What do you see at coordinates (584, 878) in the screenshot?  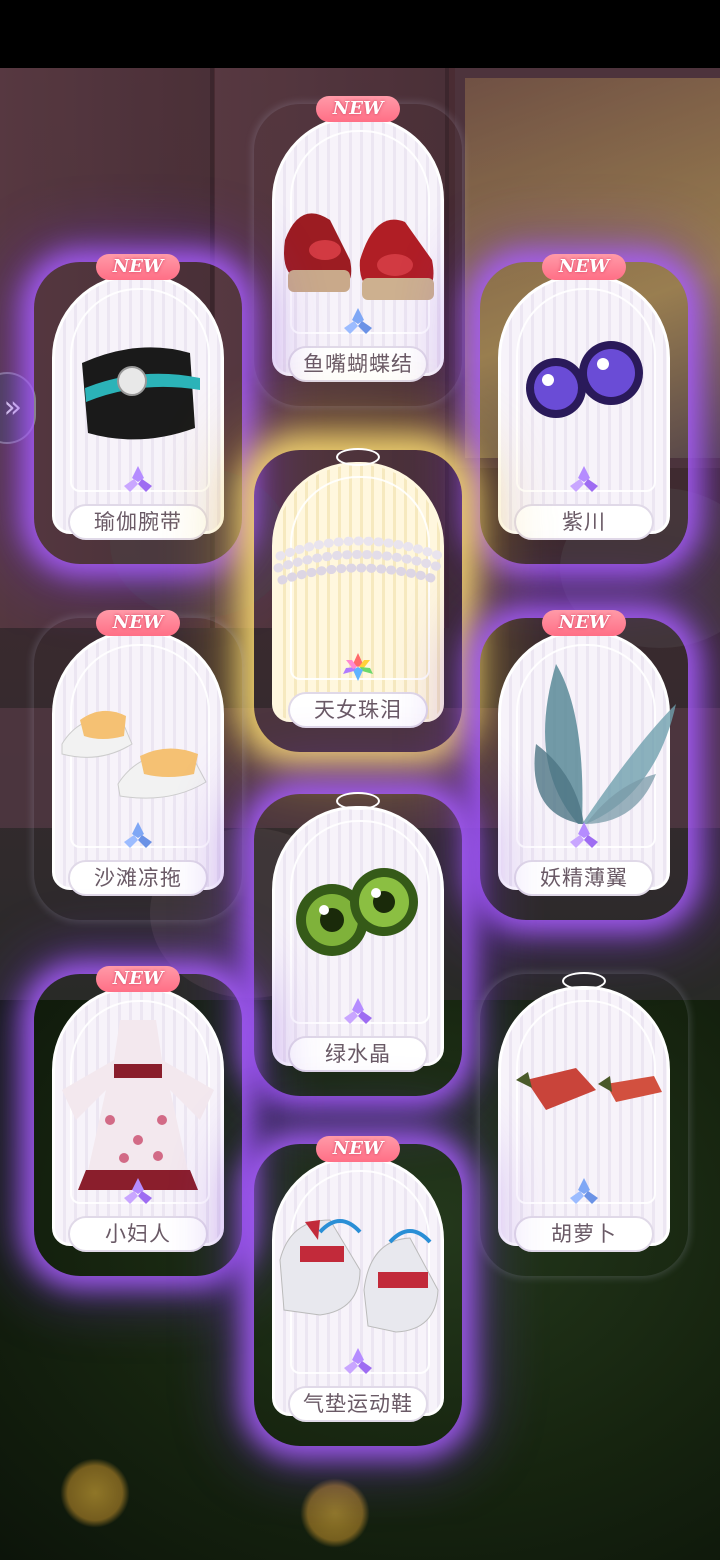 I see `item-name-label: 妖精薄翼` at bounding box center [584, 878].